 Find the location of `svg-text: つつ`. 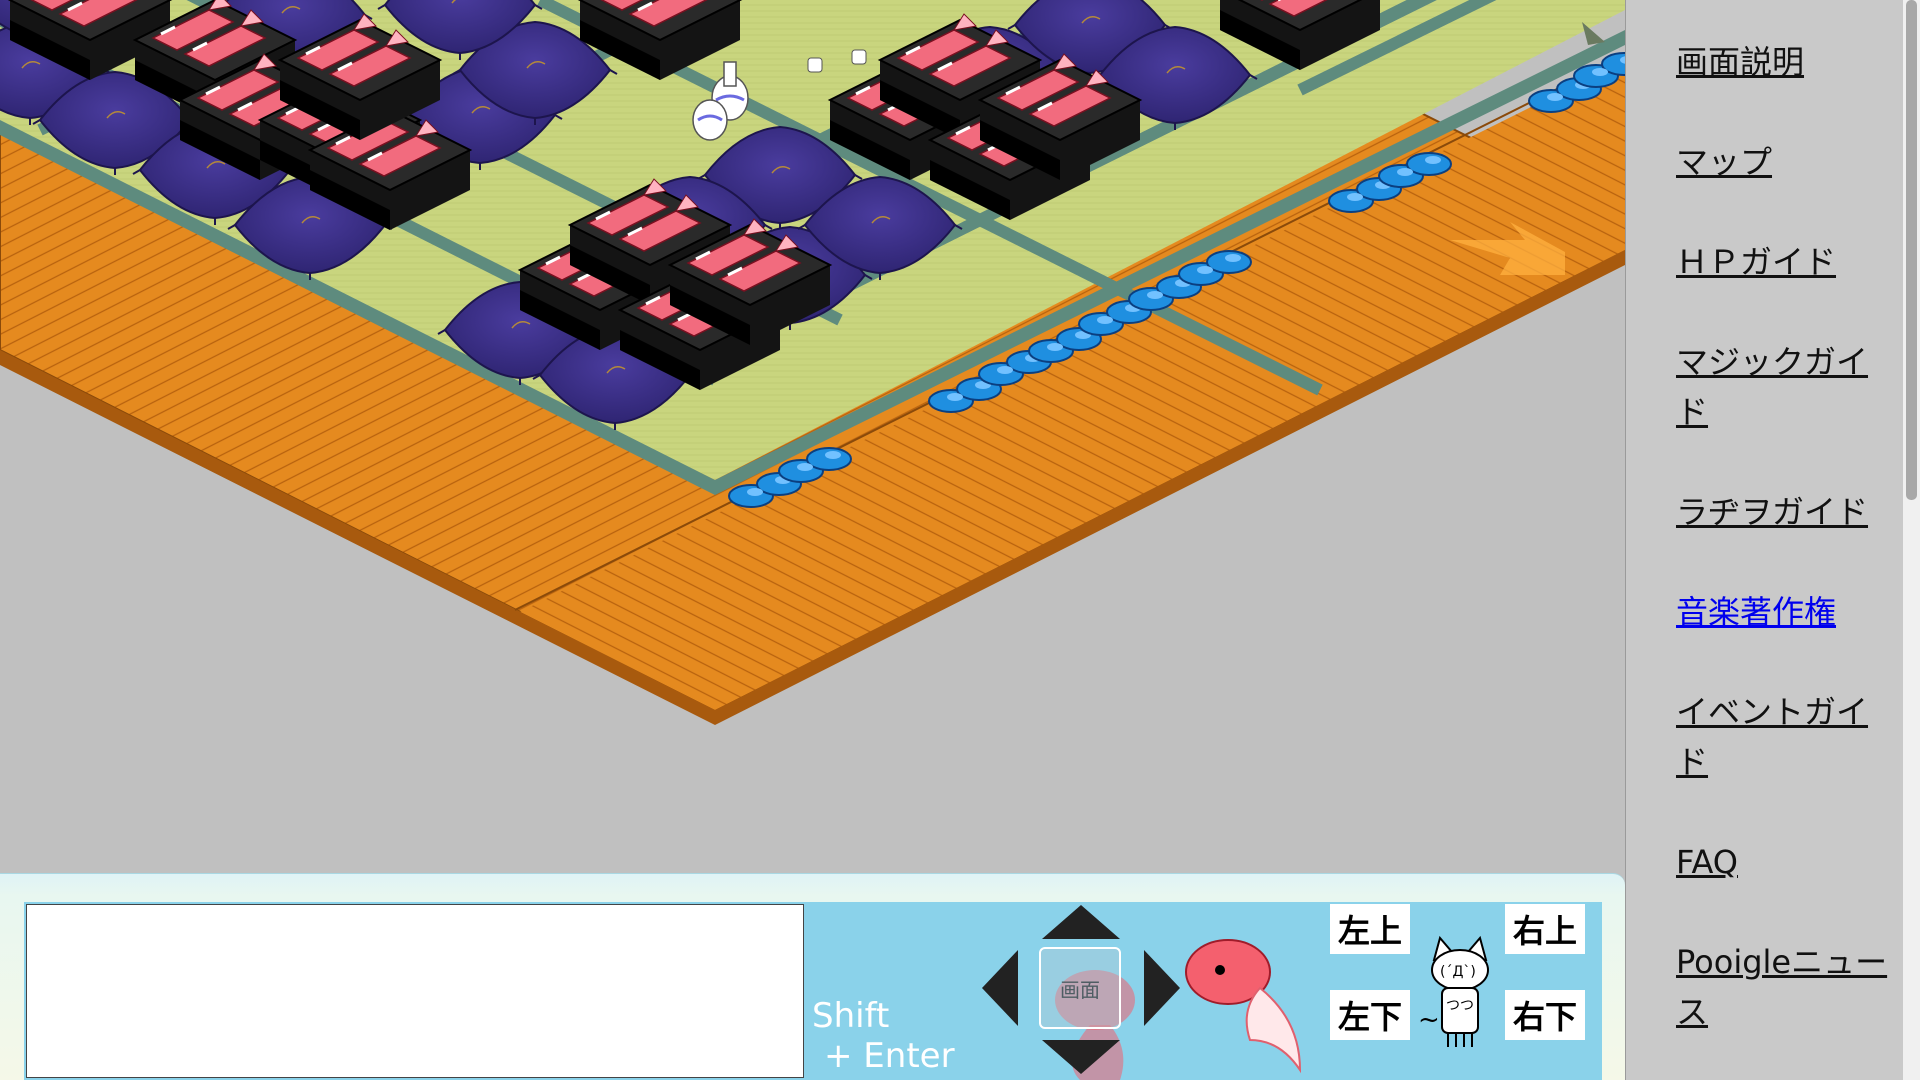

svg-text: つつ is located at coordinates (1460, 1006).